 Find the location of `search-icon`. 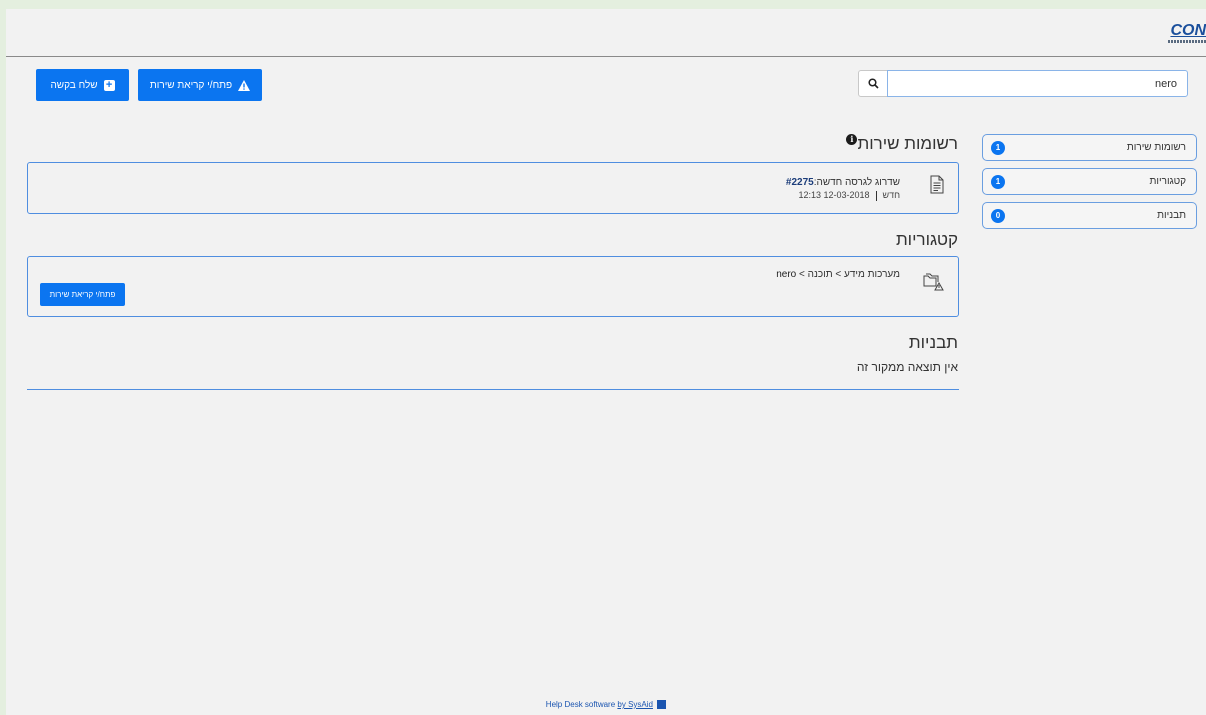

search-icon is located at coordinates (873, 83).